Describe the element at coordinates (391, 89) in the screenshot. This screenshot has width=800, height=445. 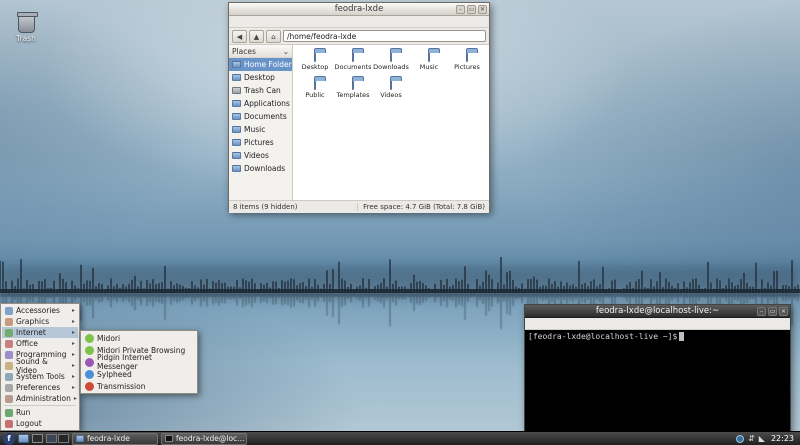
I see `folder: Videos` at that location.